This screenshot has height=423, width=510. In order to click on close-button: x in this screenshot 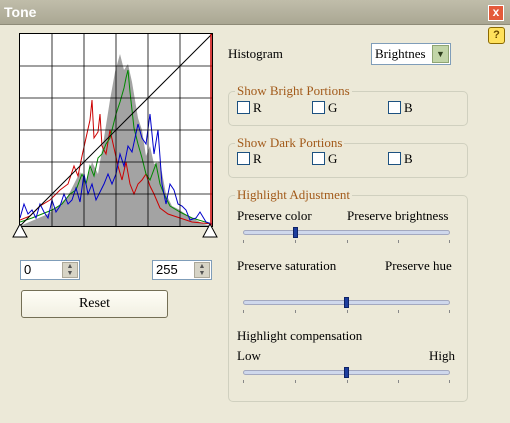, I will do `click(496, 13)`.